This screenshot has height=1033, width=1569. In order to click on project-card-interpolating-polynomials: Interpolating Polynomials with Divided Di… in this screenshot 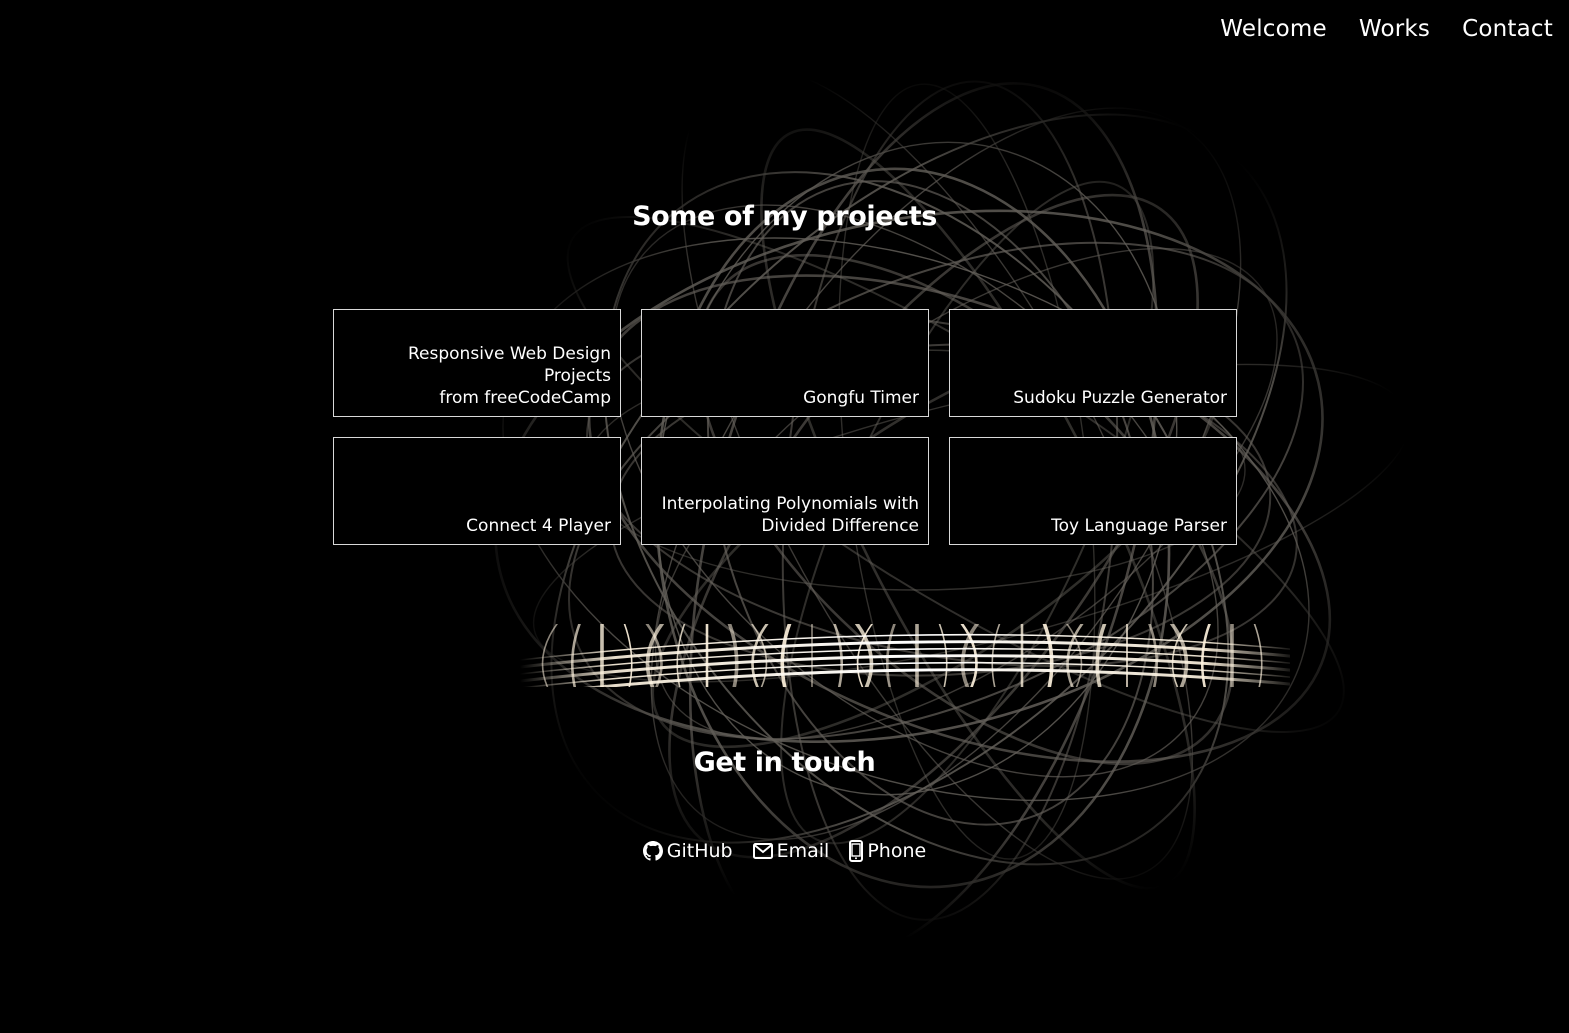, I will do `click(785, 491)`.